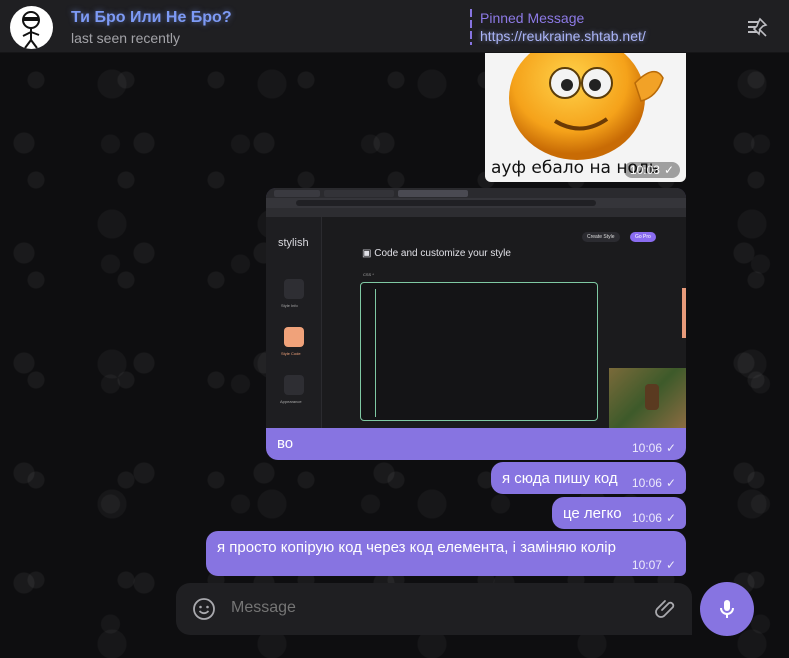  What do you see at coordinates (293, 243) in the screenshot?
I see `stylish-logo: stylish` at bounding box center [293, 243].